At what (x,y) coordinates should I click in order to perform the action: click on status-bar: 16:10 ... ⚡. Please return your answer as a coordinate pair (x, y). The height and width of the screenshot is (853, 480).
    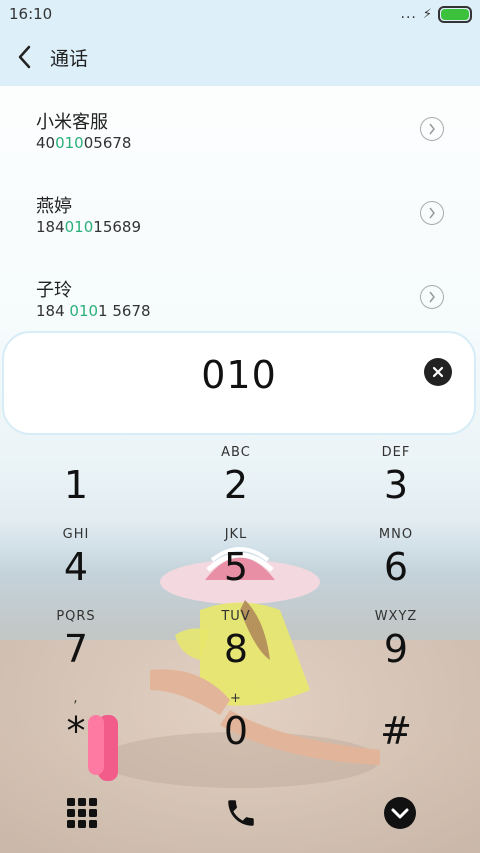
    Looking at the image, I should click on (240, 14).